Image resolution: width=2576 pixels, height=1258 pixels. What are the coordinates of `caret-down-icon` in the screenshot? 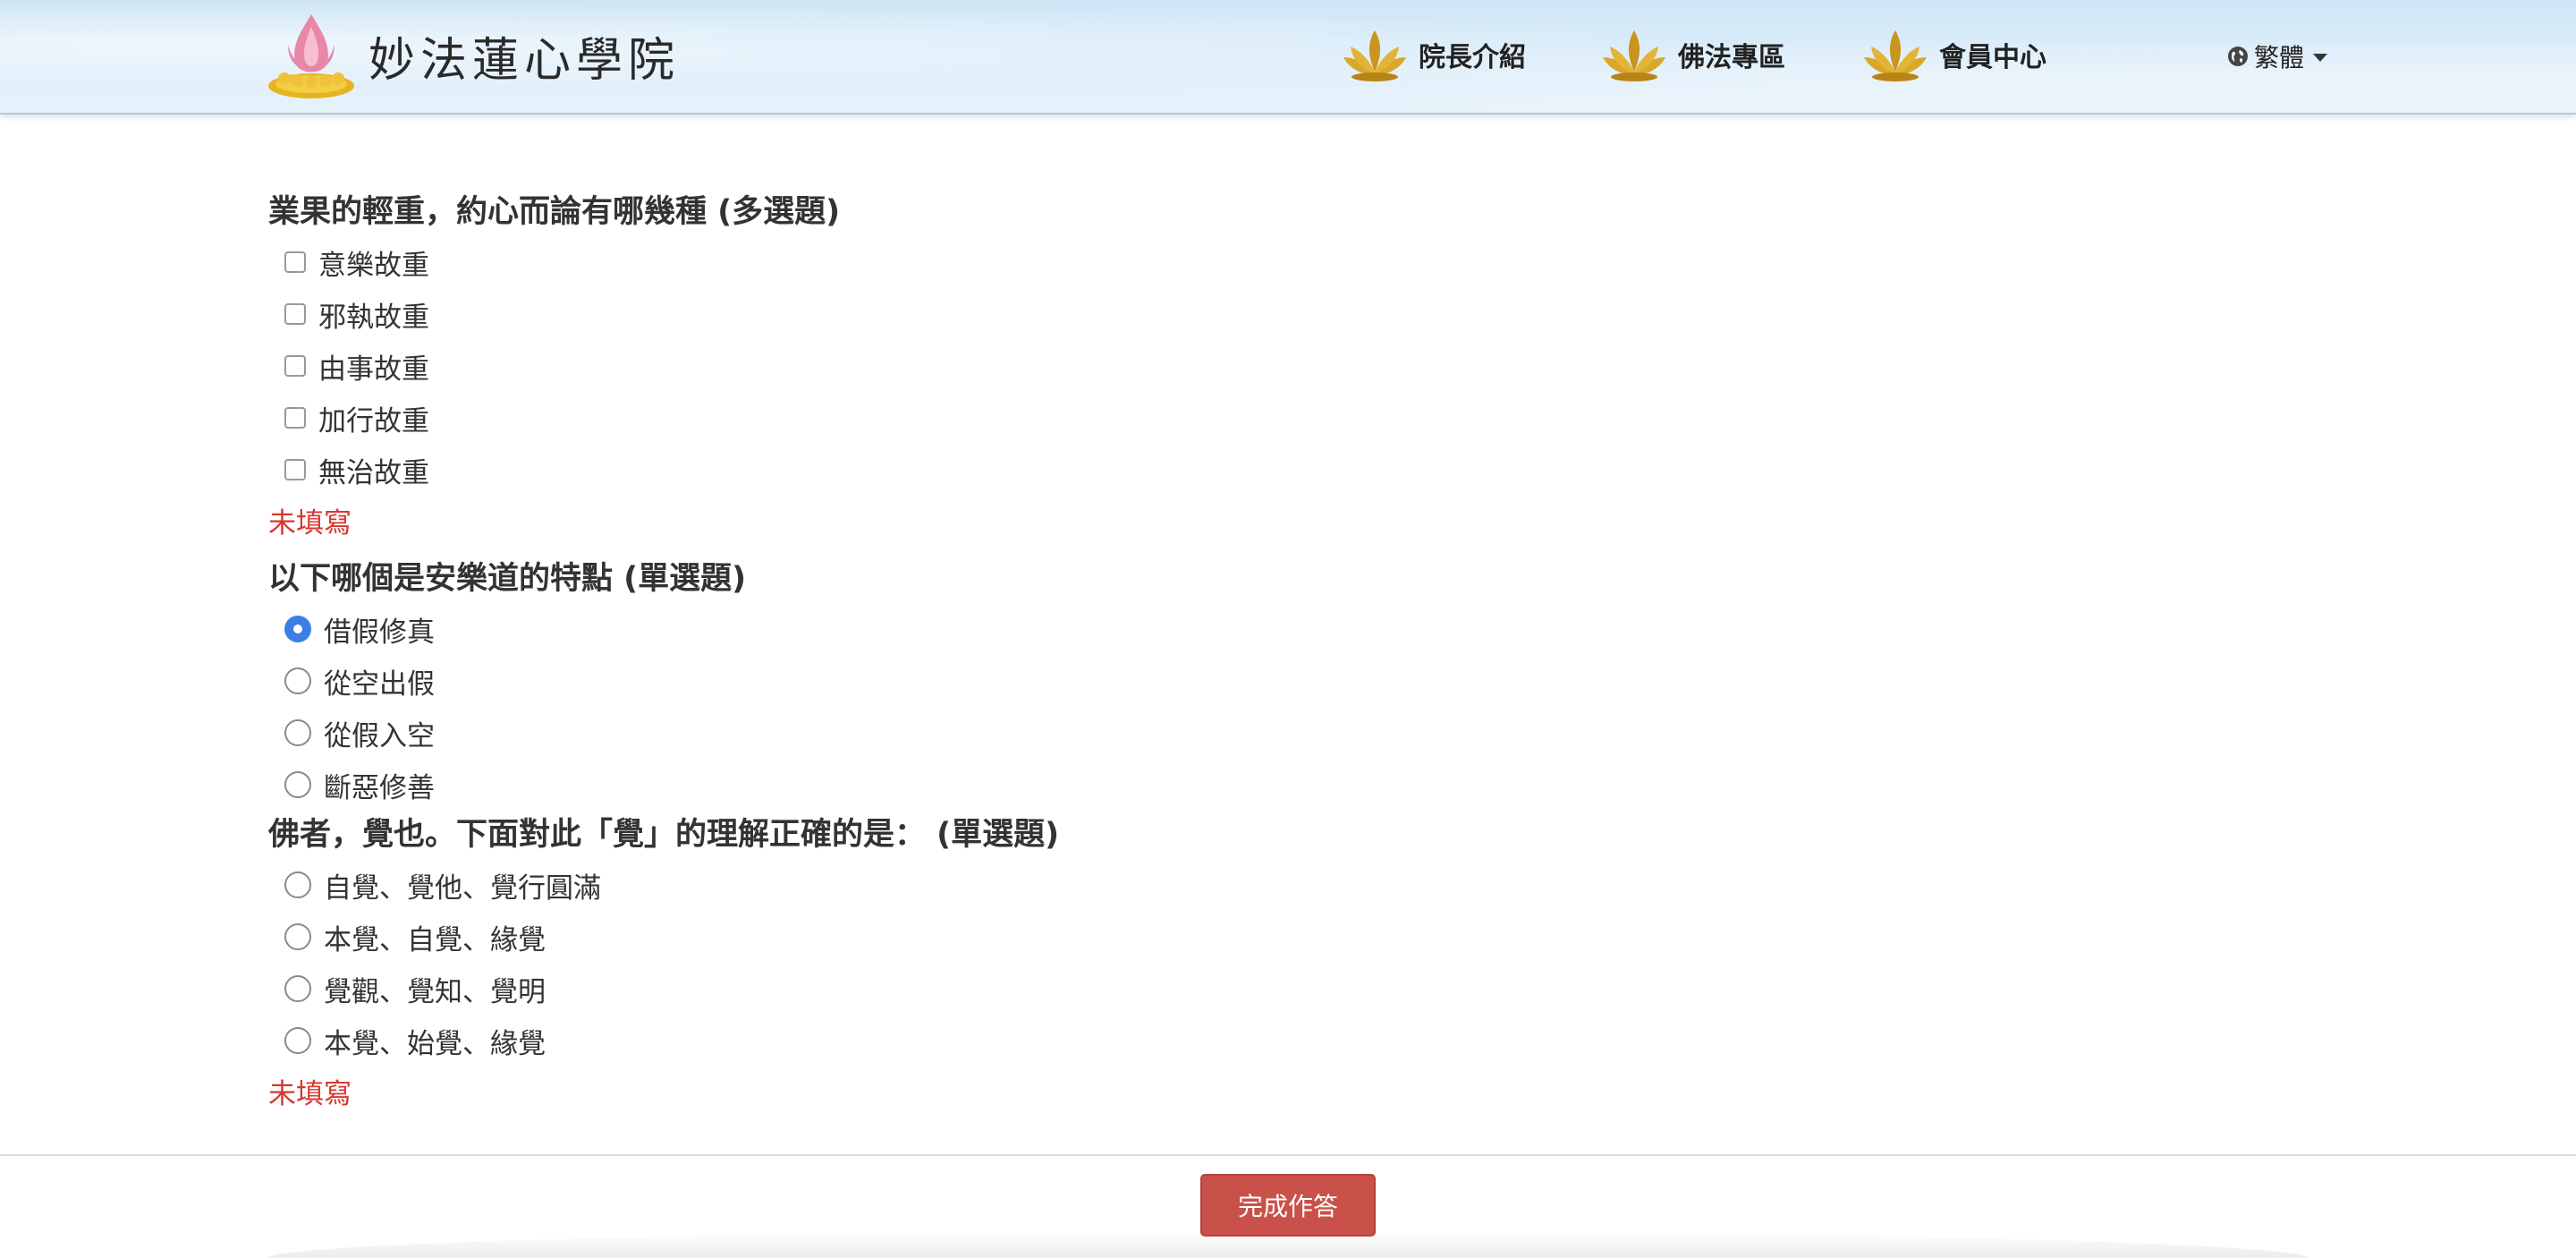 It's located at (2320, 58).